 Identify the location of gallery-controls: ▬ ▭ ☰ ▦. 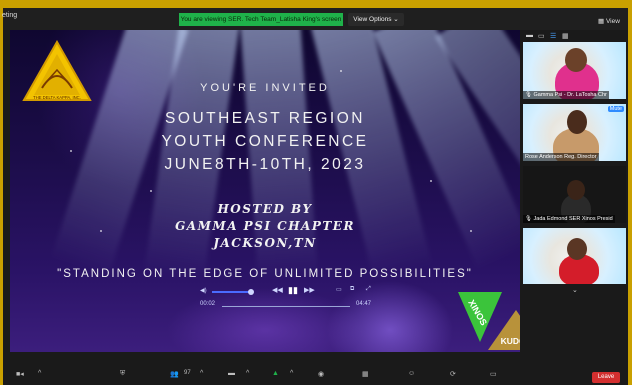
(574, 35).